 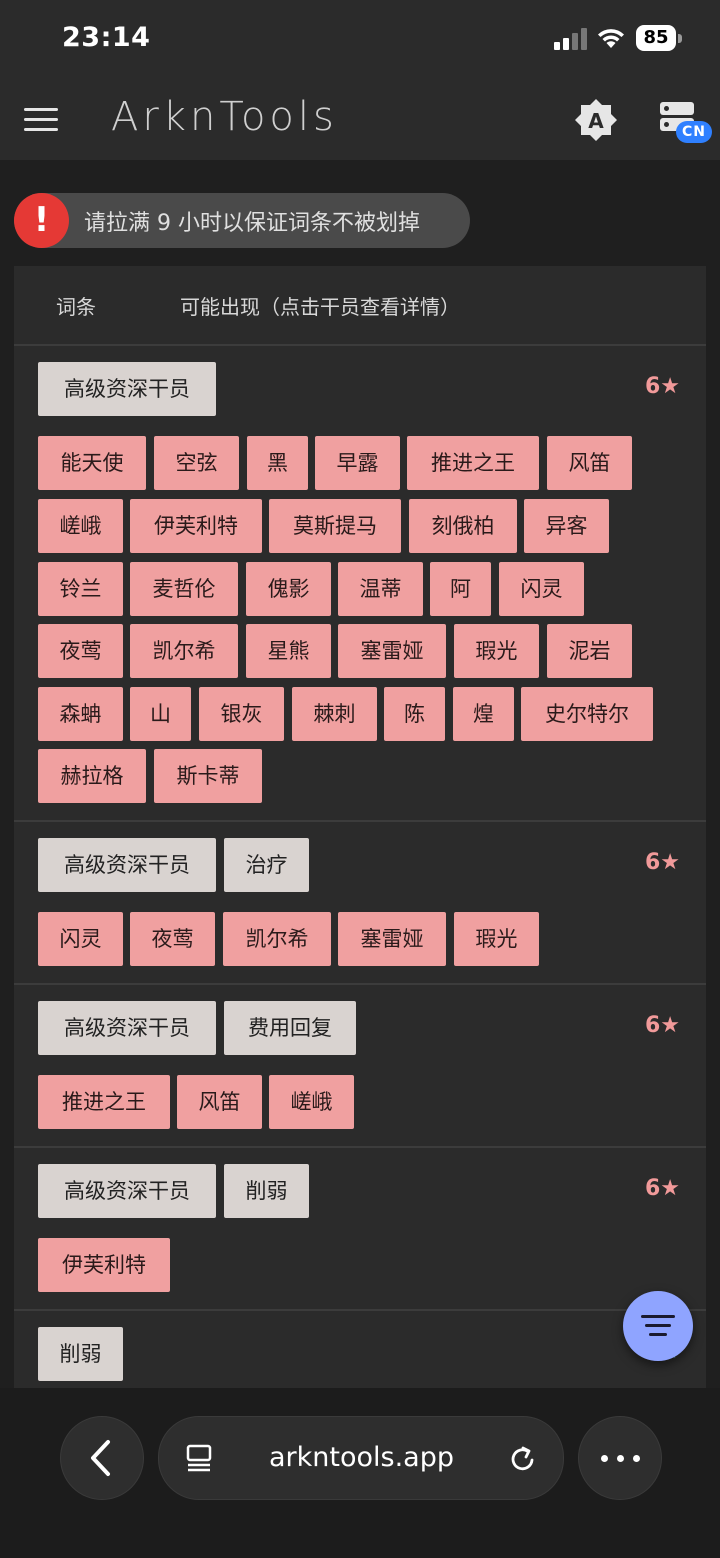 What do you see at coordinates (196, 463) in the screenshot?
I see `operator-chip: 空弦` at bounding box center [196, 463].